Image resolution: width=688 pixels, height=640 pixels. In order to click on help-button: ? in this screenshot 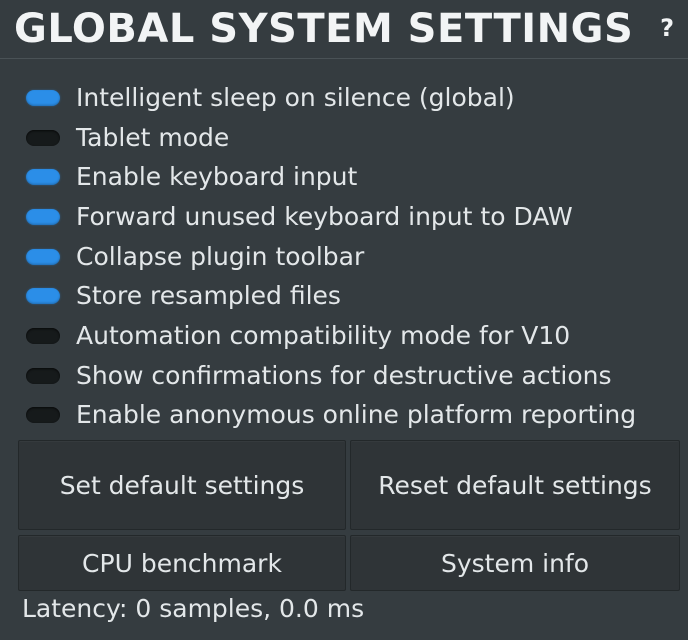, I will do `click(667, 28)`.